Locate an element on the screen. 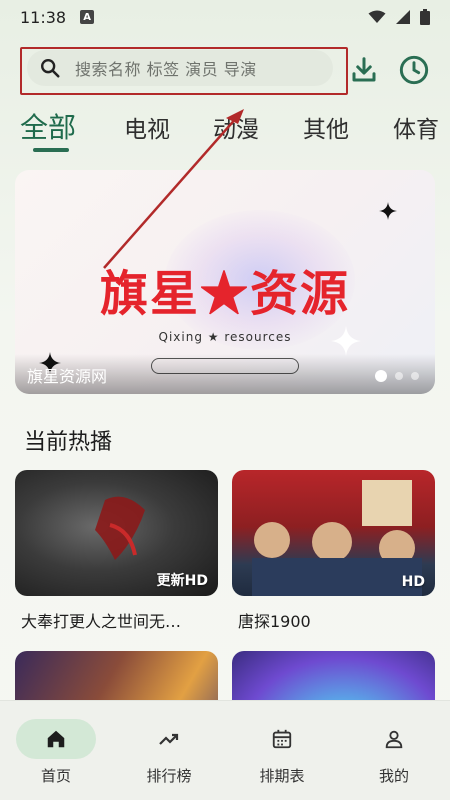 This screenshot has width=450, height=800. trending-icon is located at coordinates (169, 739).